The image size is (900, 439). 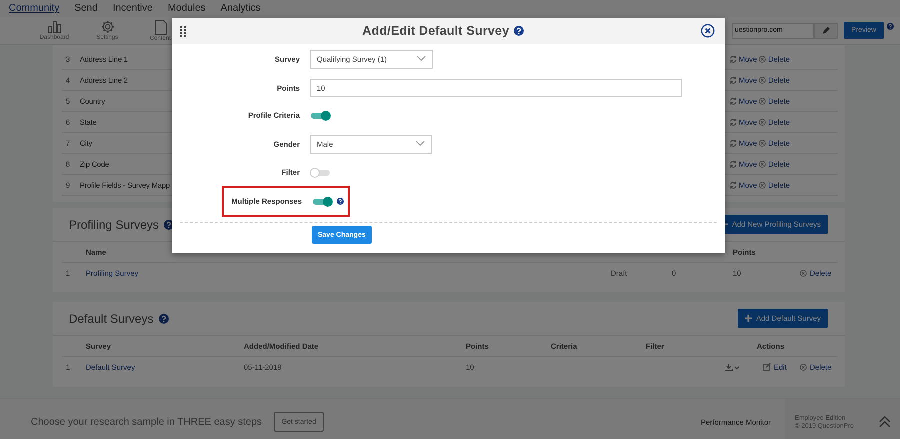 I want to click on drag-handle-icon, so click(x=183, y=31).